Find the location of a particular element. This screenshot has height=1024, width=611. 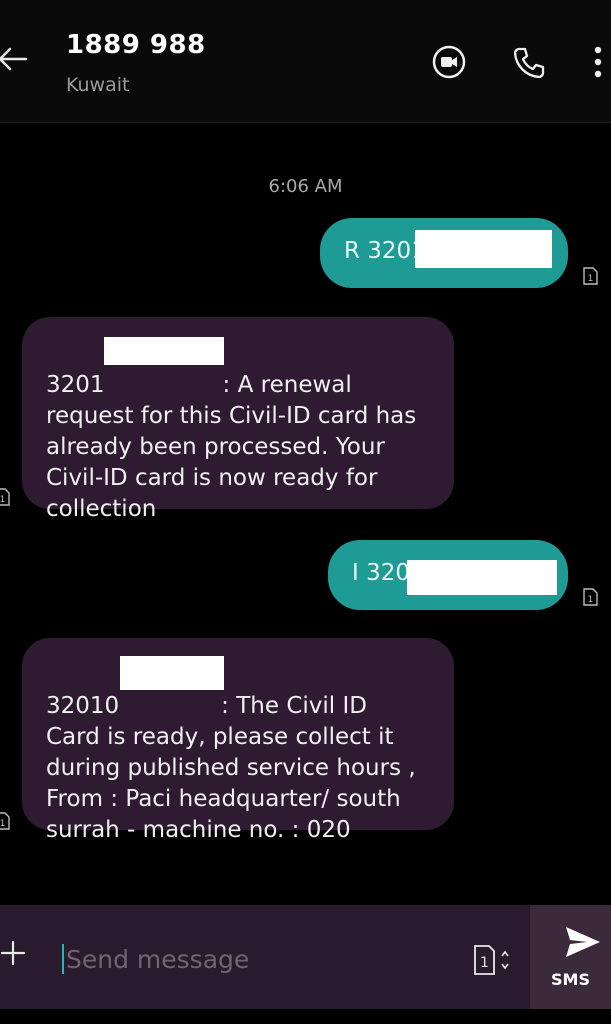

send-icon is located at coordinates (583, 942).